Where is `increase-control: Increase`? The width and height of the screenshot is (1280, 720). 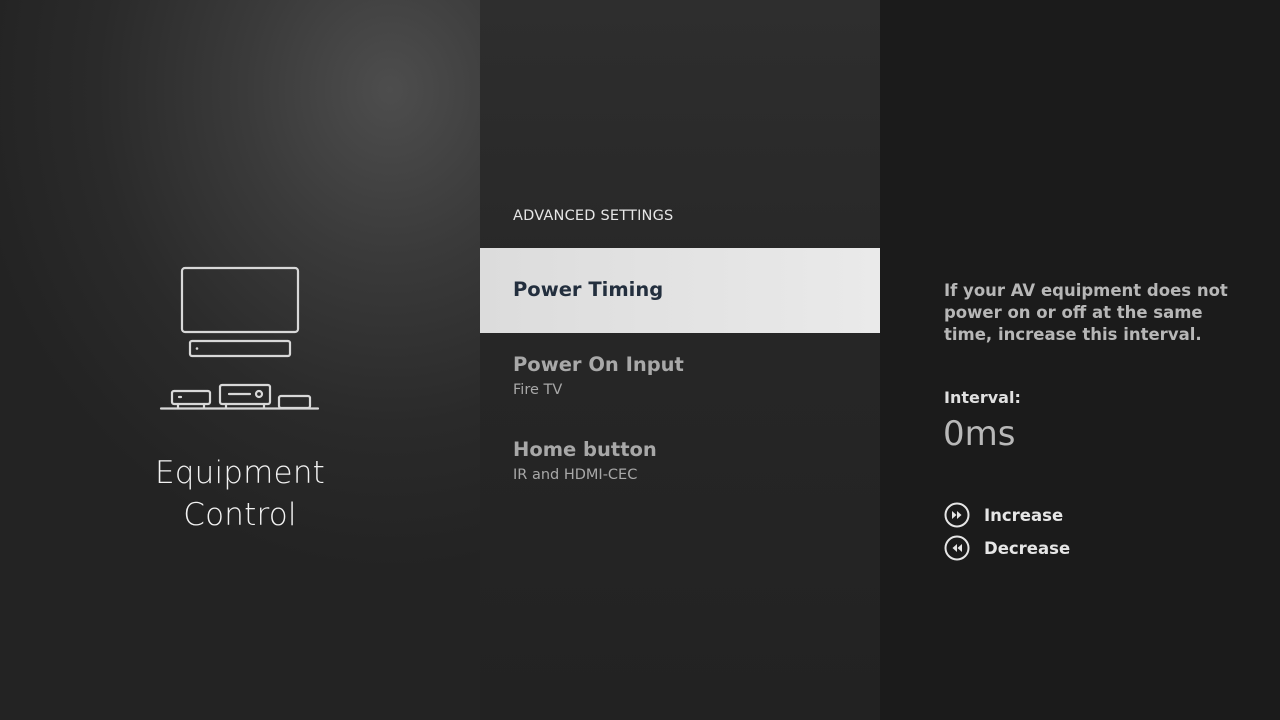
increase-control: Increase is located at coordinates (1003, 515).